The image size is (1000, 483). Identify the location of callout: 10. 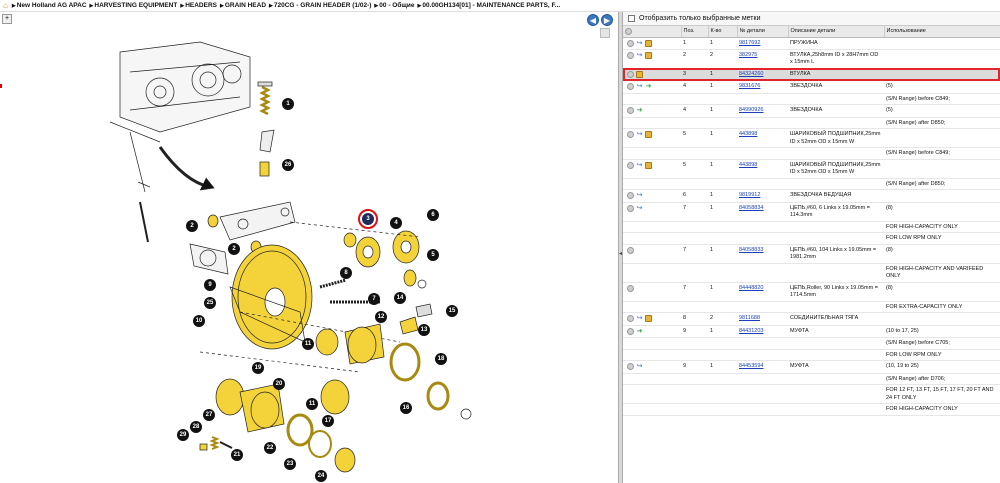
(199, 321).